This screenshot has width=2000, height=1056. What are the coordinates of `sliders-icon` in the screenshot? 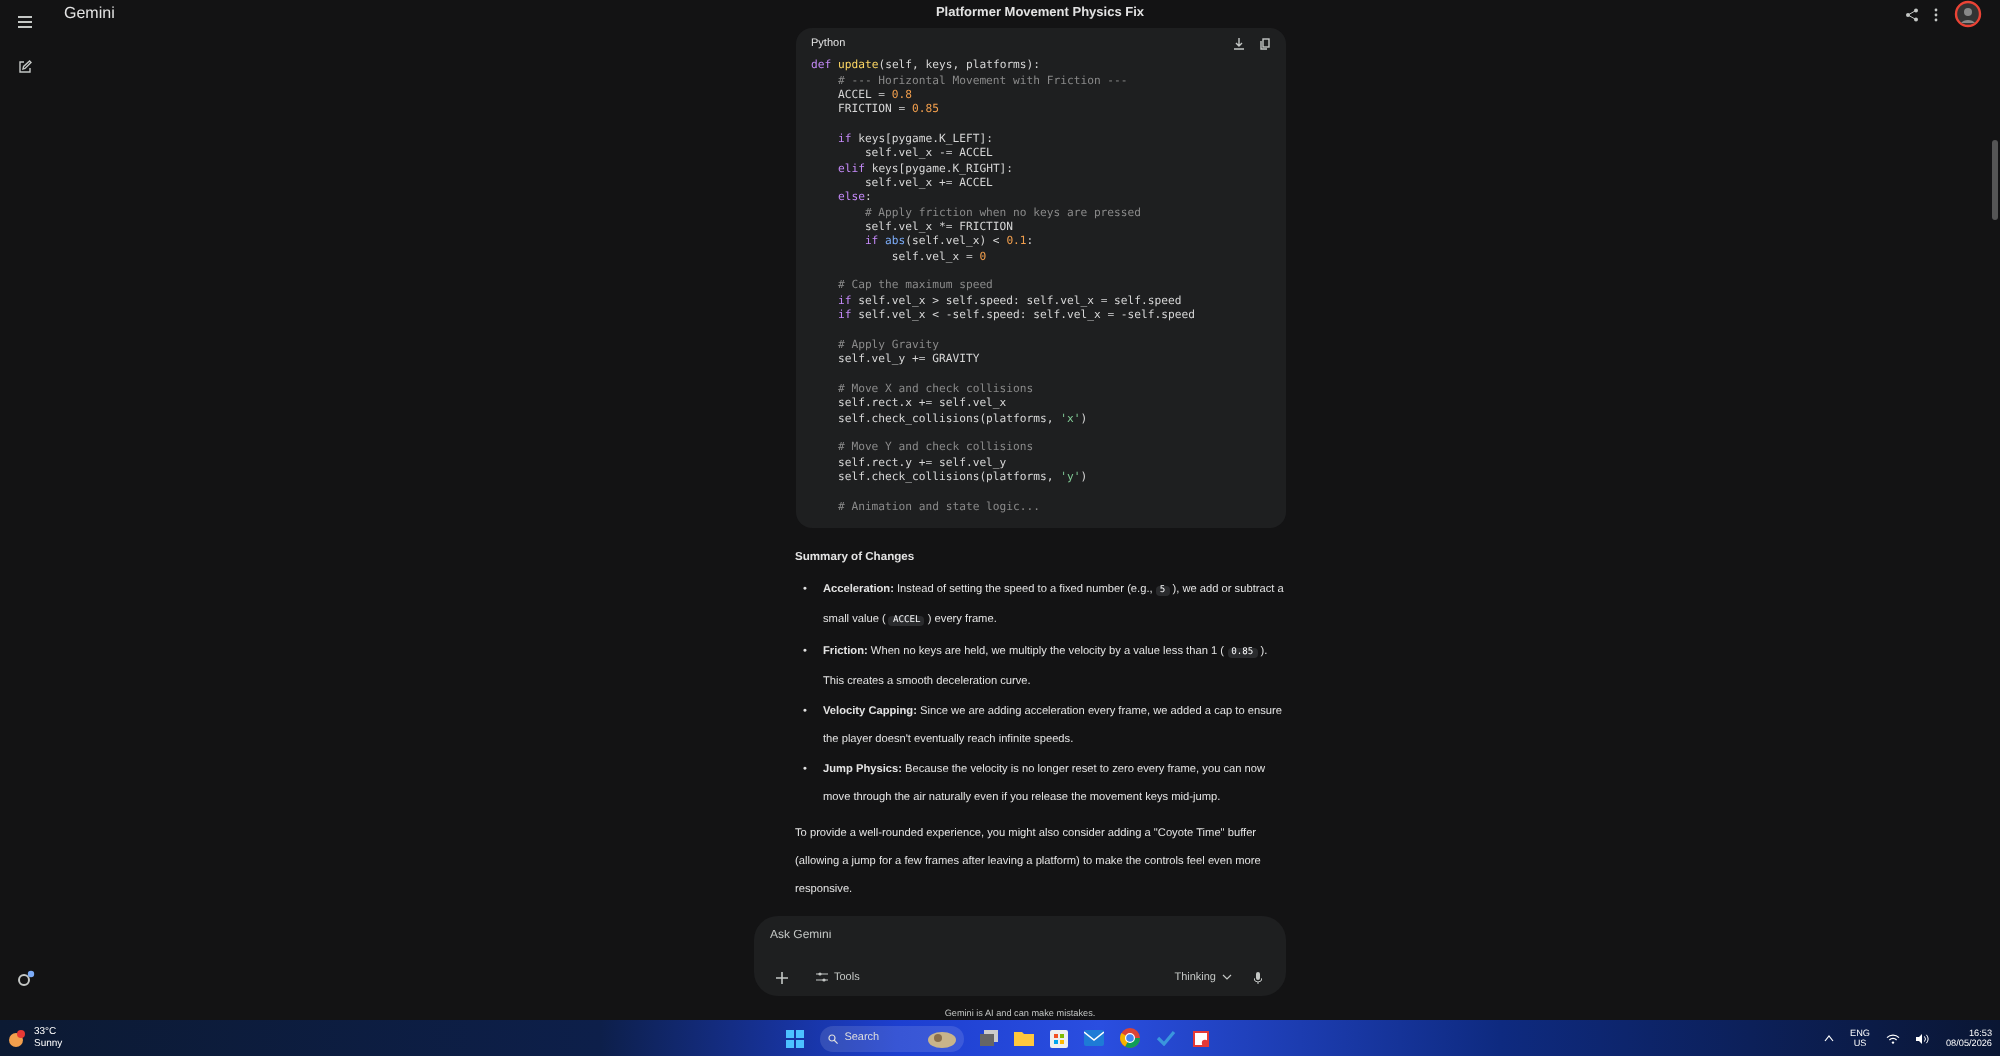 It's located at (822, 977).